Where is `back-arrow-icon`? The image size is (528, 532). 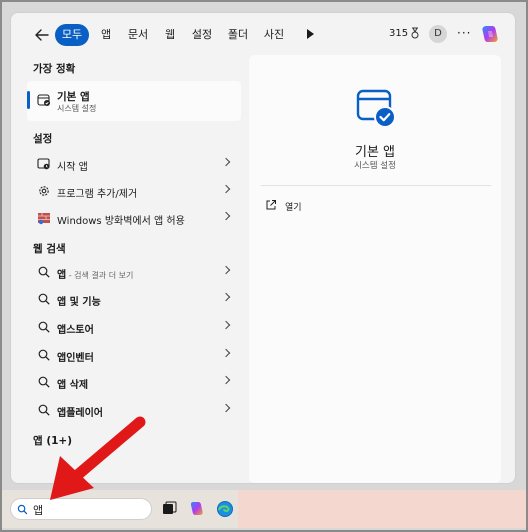 back-arrow-icon is located at coordinates (42, 35).